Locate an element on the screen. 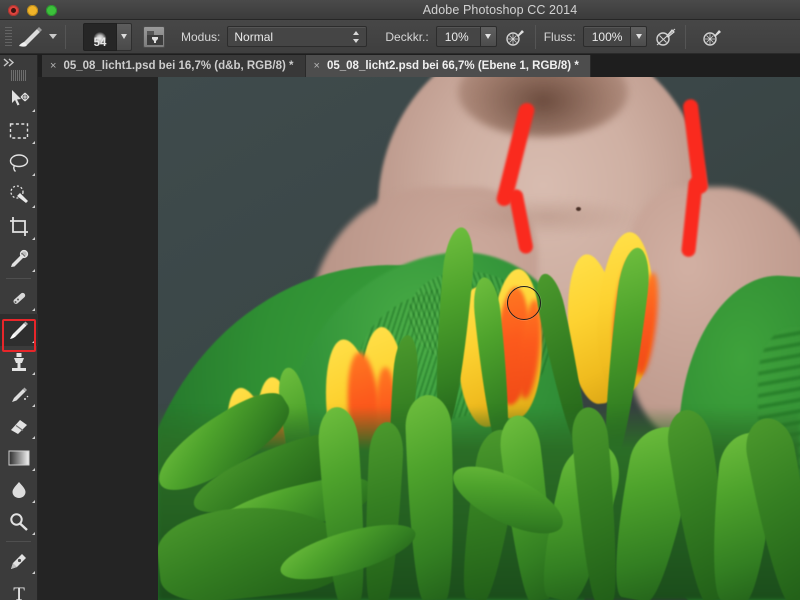  options-bar-grip is located at coordinates (9, 36).